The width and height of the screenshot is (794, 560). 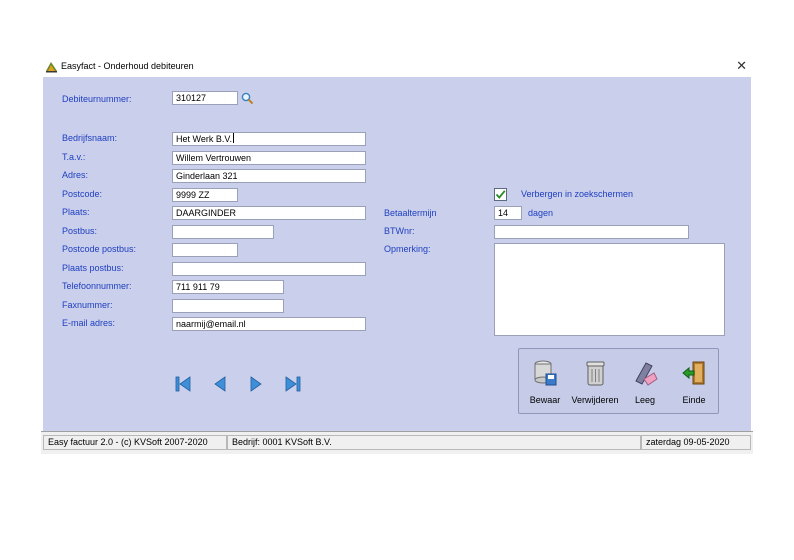 I want to click on last-record-icon, so click(x=293, y=385).